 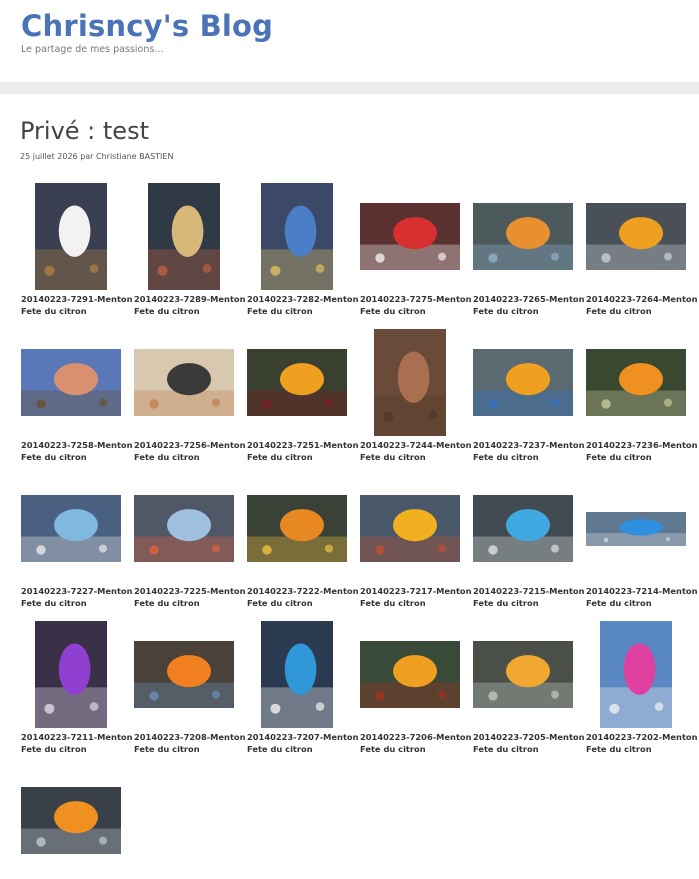 What do you see at coordinates (190, 737) in the screenshot?
I see `photo-caption-name: 20140223-7208-Menton` at bounding box center [190, 737].